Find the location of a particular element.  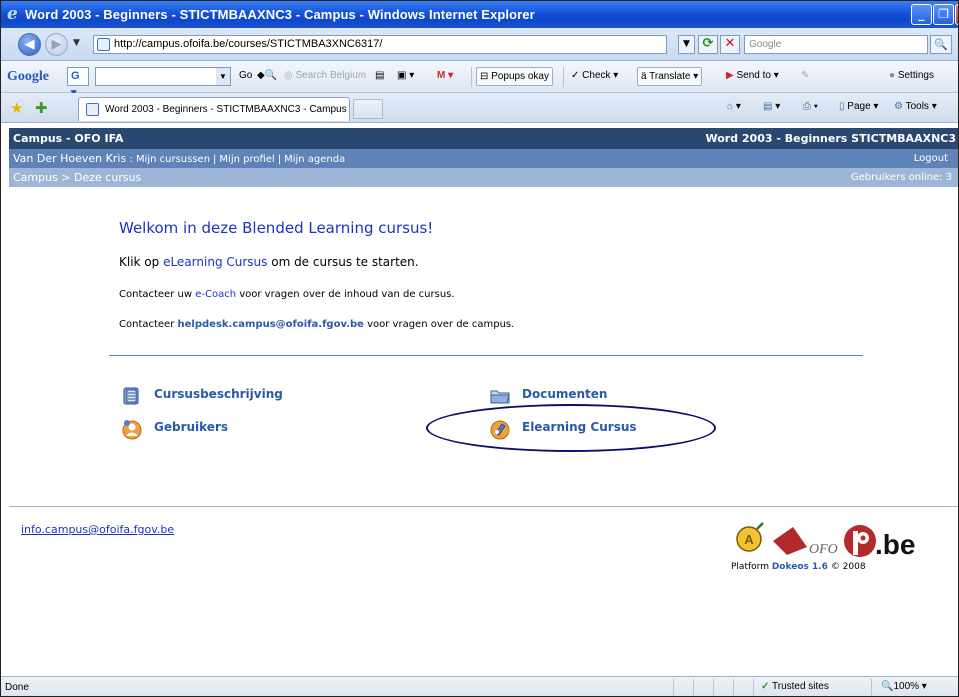

send-to-label: Send to is located at coordinates (753, 75).